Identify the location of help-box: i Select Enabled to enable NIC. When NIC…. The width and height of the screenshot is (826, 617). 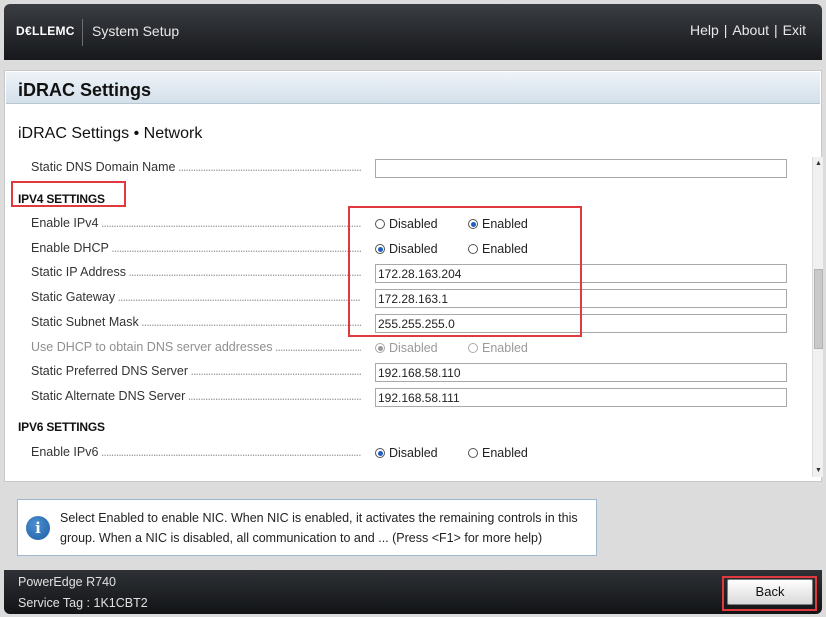
(307, 527).